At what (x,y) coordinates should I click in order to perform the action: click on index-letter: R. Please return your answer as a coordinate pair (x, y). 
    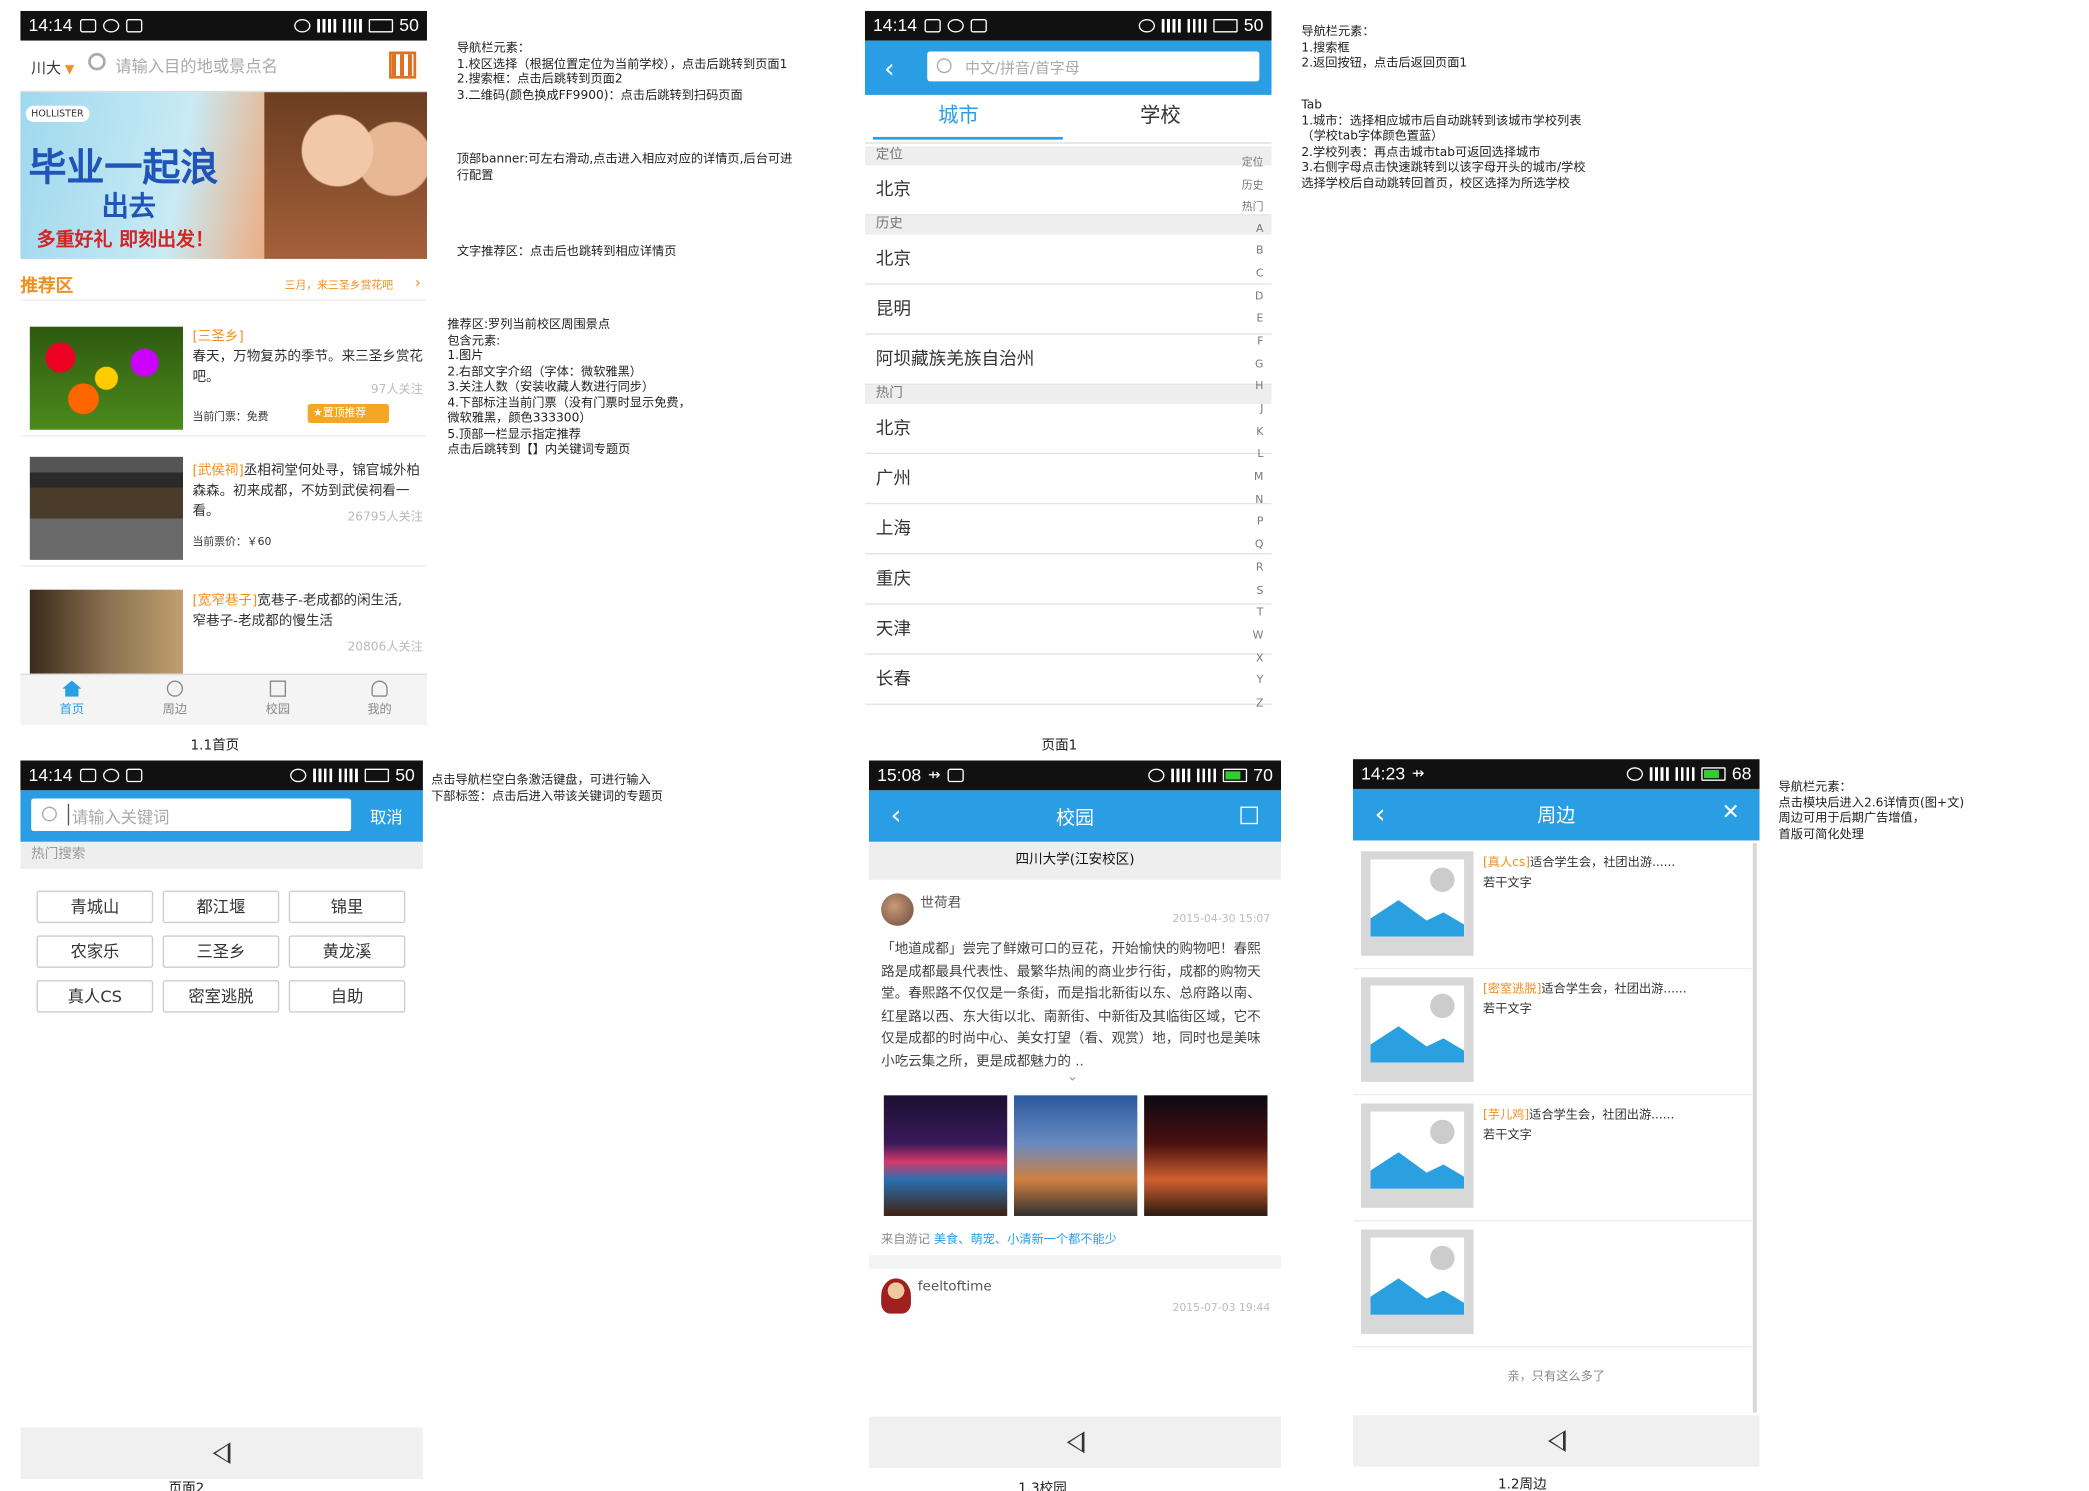
    Looking at the image, I should click on (1247, 572).